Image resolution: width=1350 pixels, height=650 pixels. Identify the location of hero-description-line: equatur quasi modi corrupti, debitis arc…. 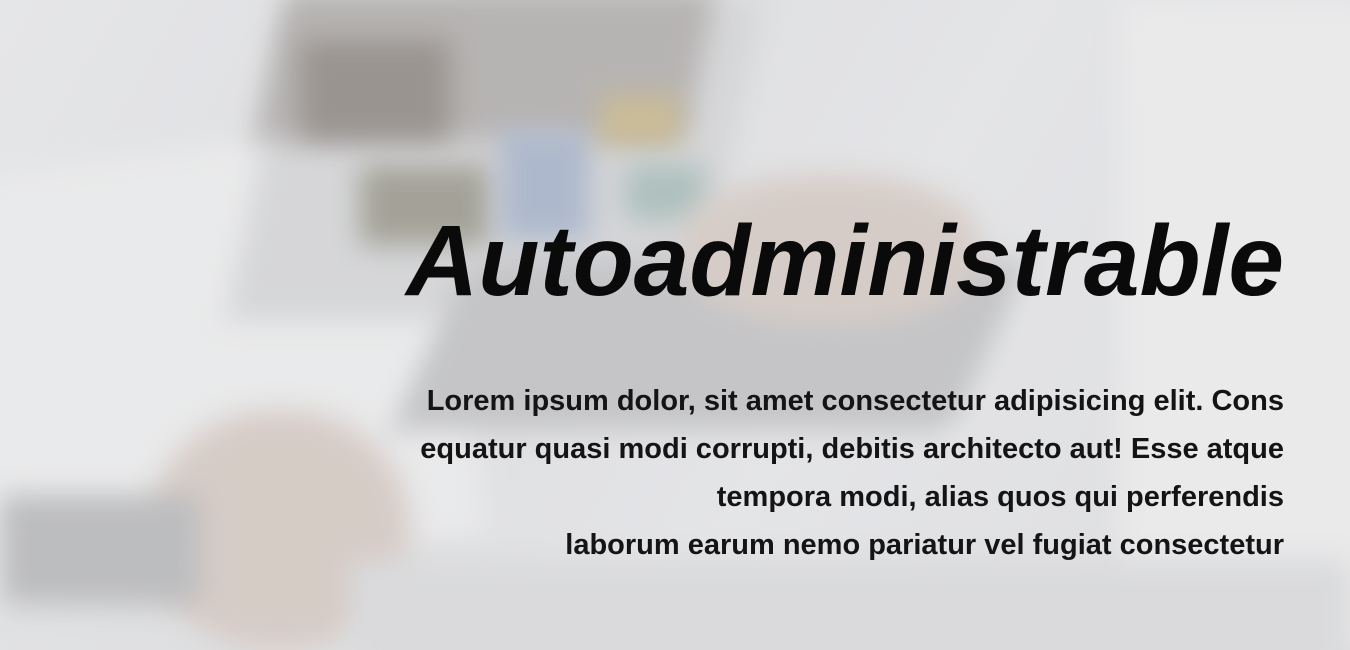
(852, 449).